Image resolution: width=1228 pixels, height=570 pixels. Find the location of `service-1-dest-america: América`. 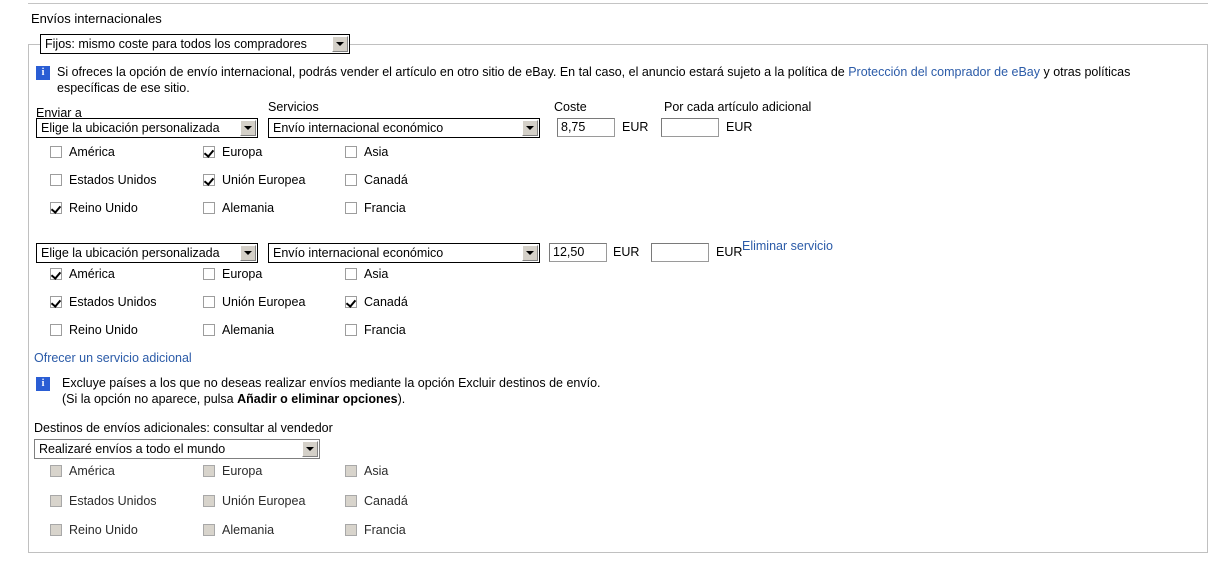

service-1-dest-america: América is located at coordinates (82, 152).